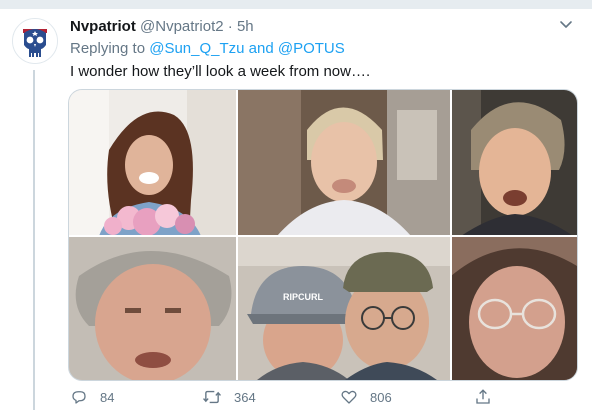 The image size is (592, 410). Describe the element at coordinates (344, 308) in the screenshot. I see `video-tile-5: RIPCURL` at that location.